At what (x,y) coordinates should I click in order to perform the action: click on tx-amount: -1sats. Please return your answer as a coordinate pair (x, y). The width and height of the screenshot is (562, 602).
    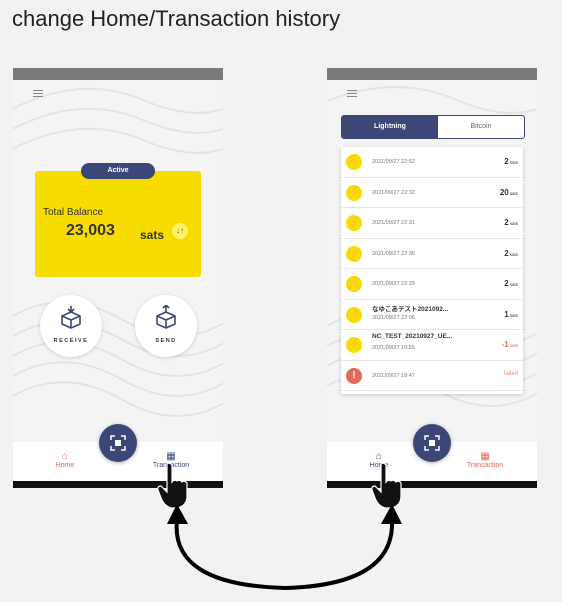
    Looking at the image, I should click on (509, 344).